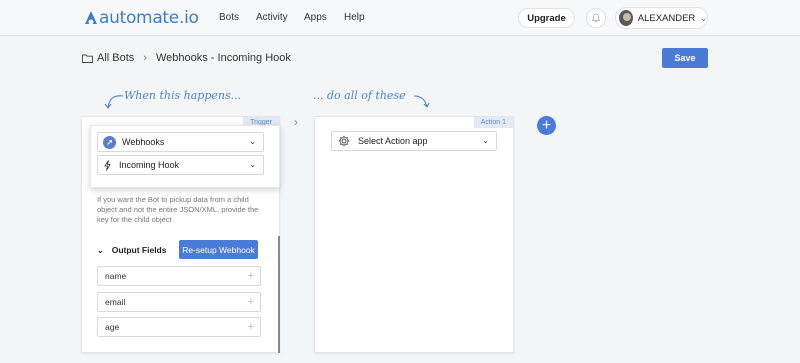 The height and width of the screenshot is (363, 800). I want to click on add-action-button: +, so click(546, 125).